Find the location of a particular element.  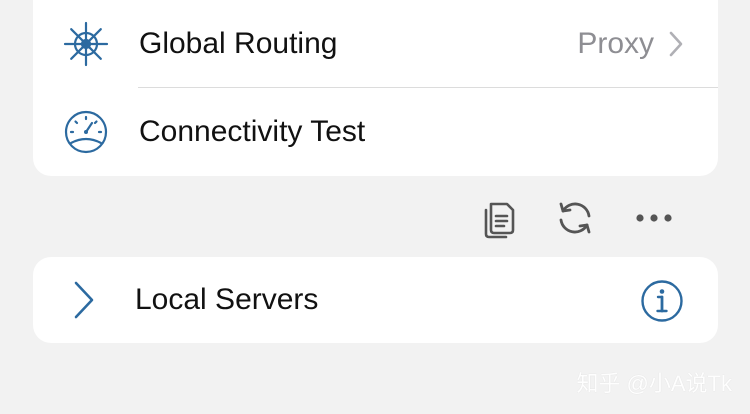

global-routing-value: Proxy is located at coordinates (615, 43).